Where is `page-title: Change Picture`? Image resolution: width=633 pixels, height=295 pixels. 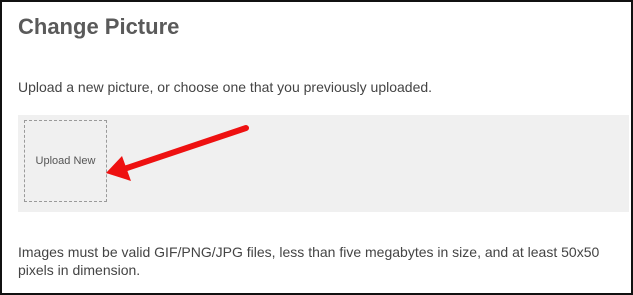
page-title: Change Picture is located at coordinates (99, 26).